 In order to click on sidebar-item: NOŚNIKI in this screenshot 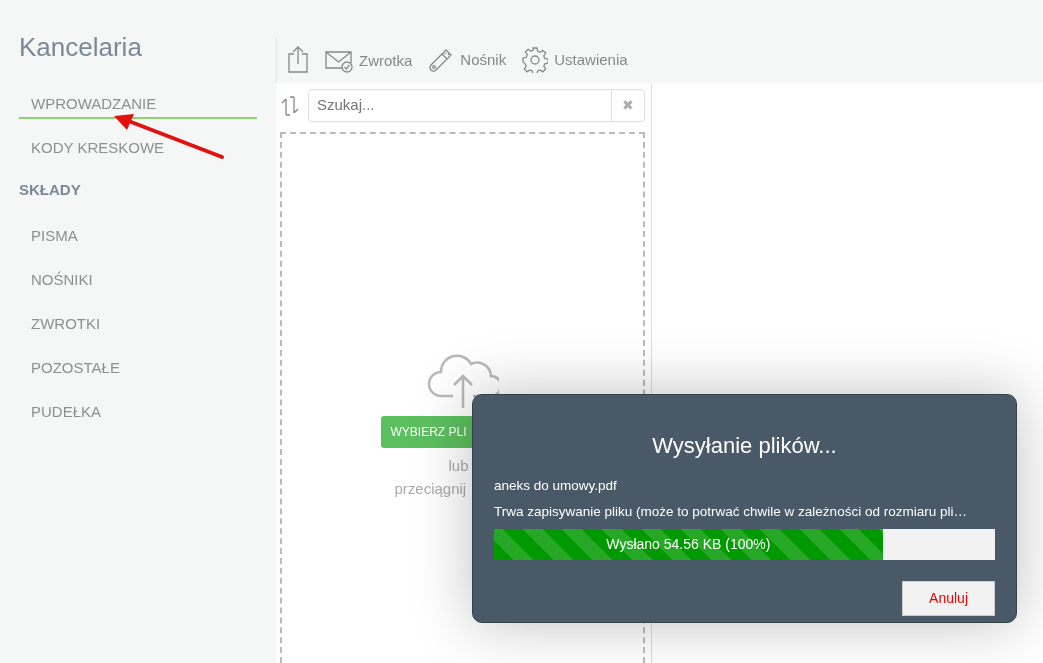, I will do `click(138, 280)`.